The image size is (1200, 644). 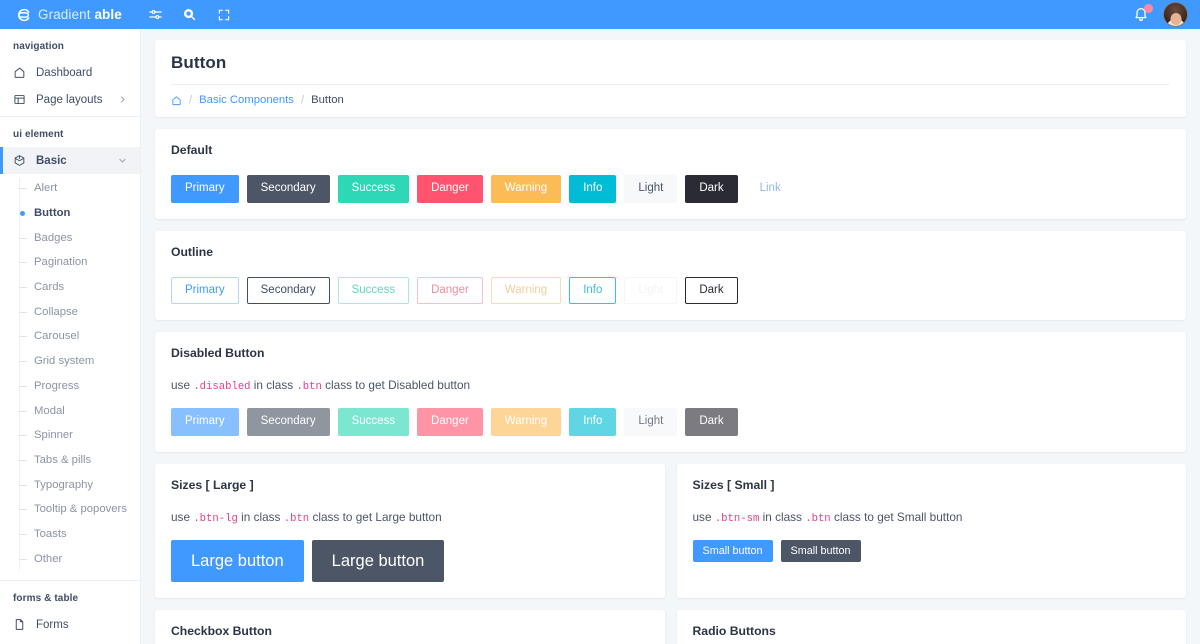 I want to click on disabled-dark-button: Dark, so click(x=711, y=422).